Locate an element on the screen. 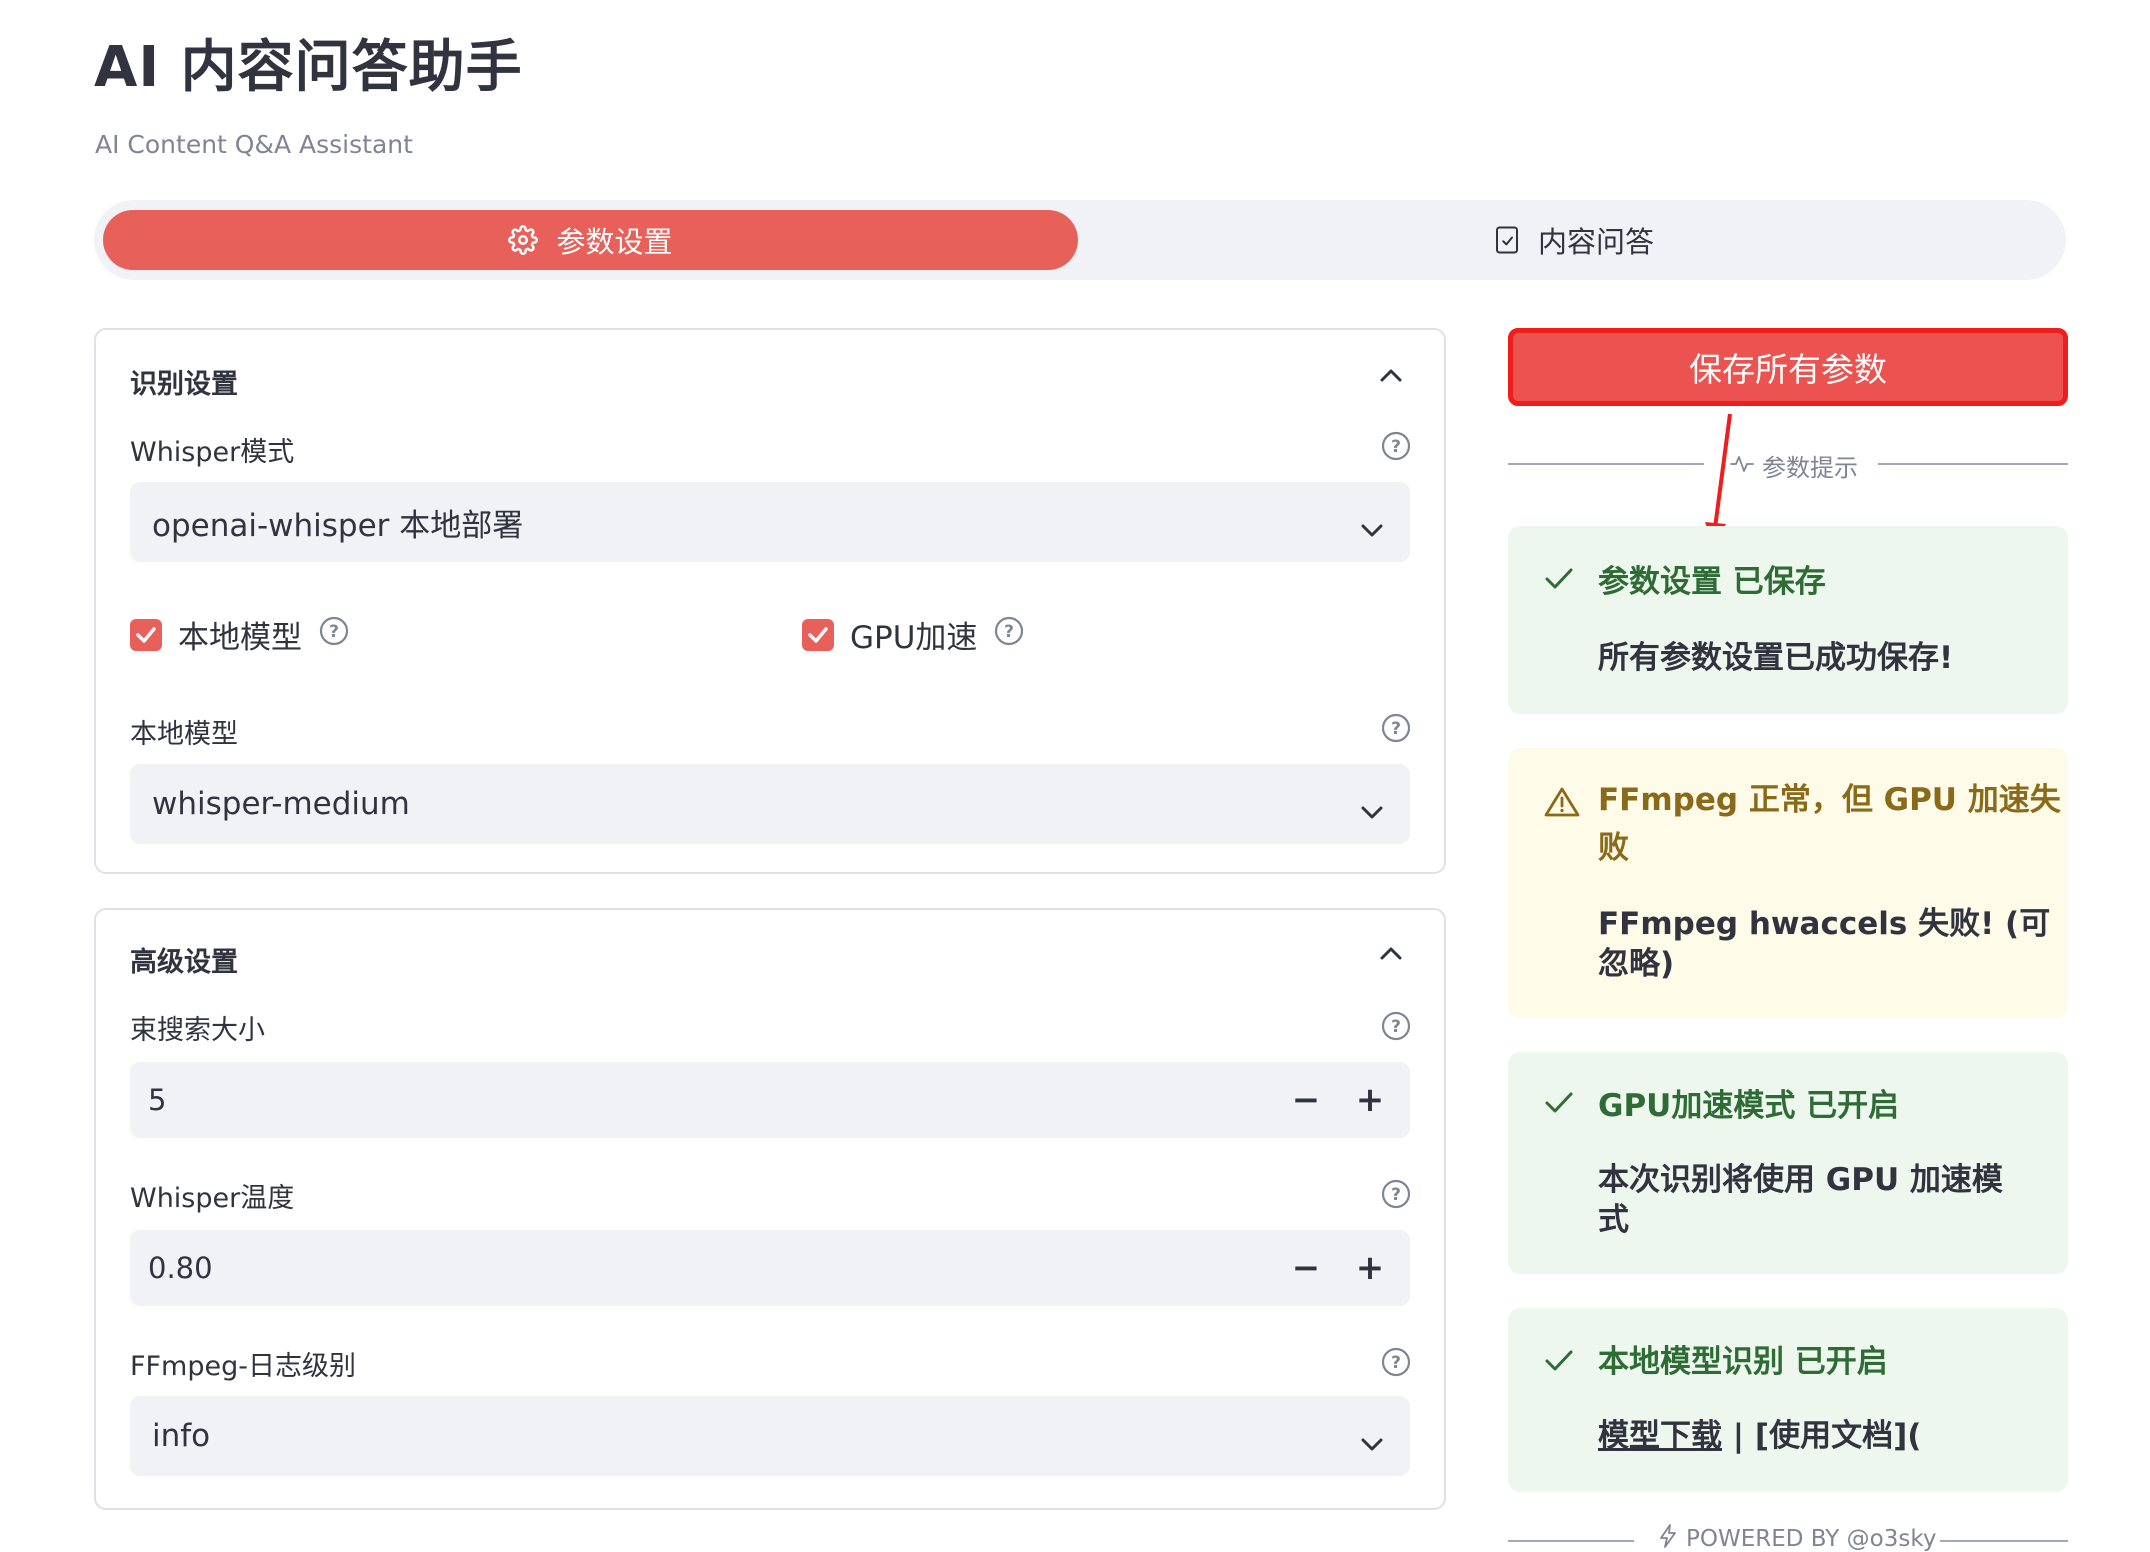  local-model-select: whisper-medium is located at coordinates (770, 804).